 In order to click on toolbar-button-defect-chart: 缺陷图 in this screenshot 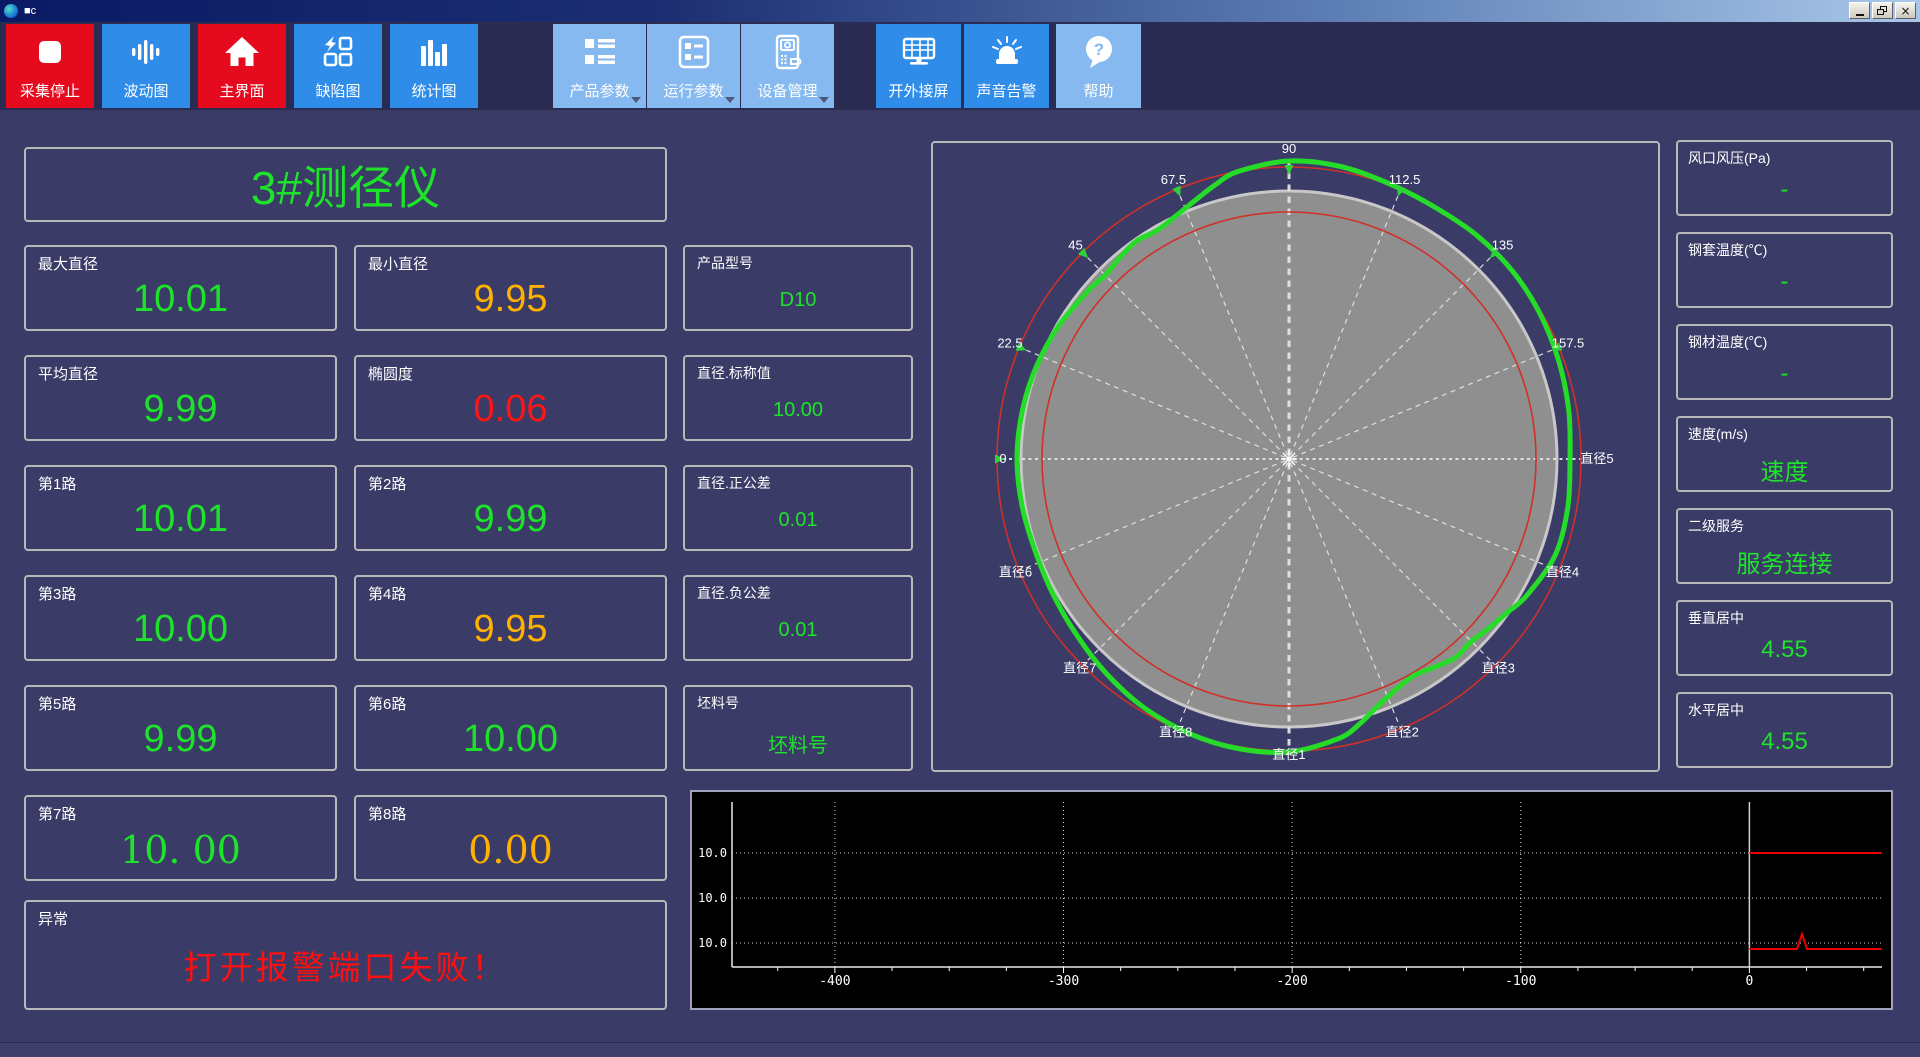, I will do `click(338, 66)`.